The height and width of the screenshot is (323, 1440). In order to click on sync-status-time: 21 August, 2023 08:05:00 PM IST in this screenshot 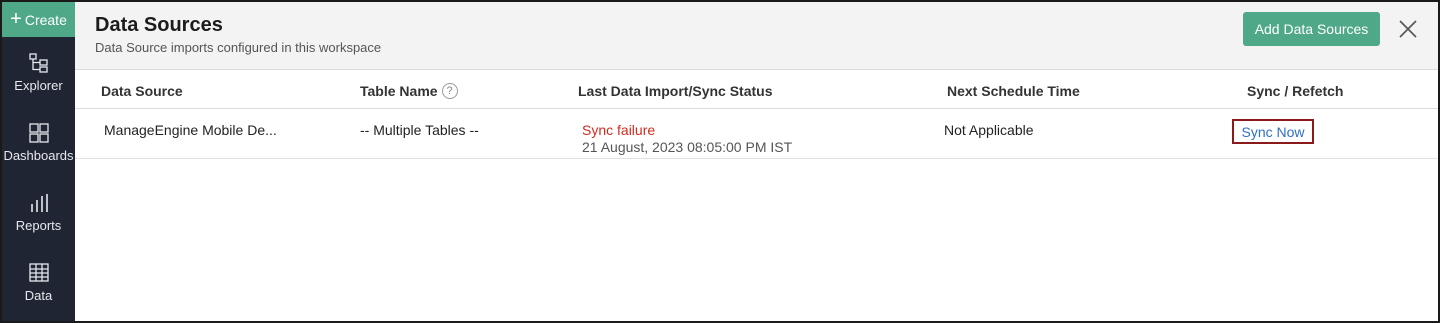, I will do `click(687, 147)`.